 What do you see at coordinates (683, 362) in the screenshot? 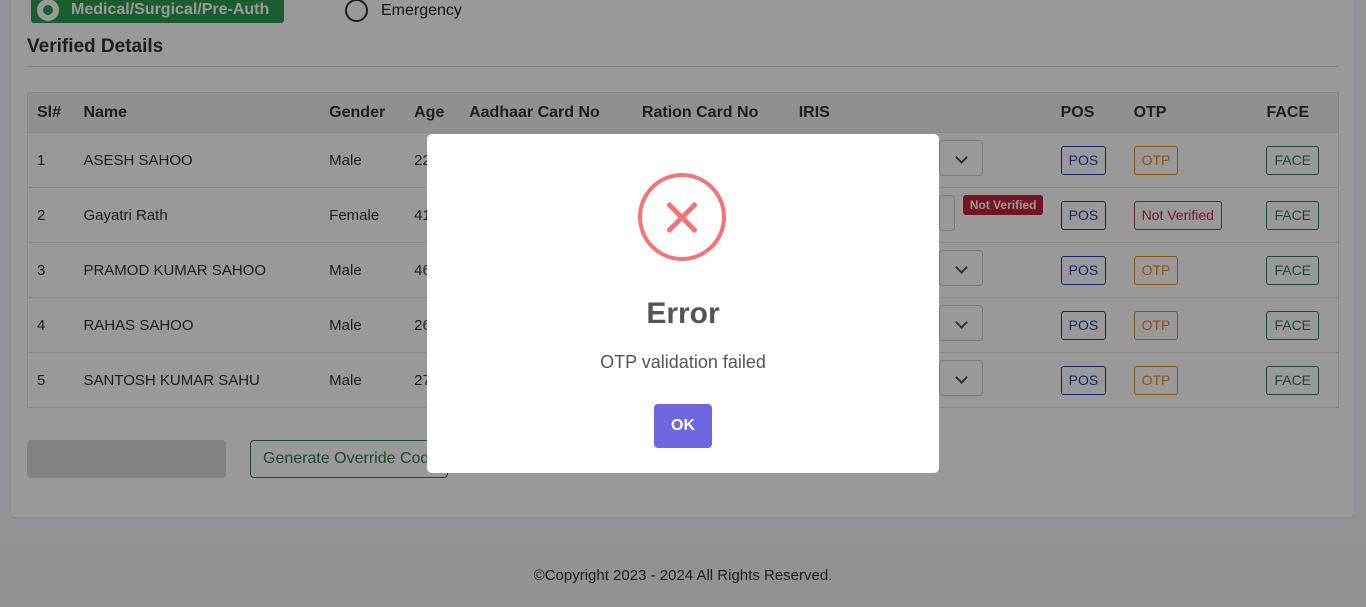
I see `dialog-message: OTP validation failed` at bounding box center [683, 362].